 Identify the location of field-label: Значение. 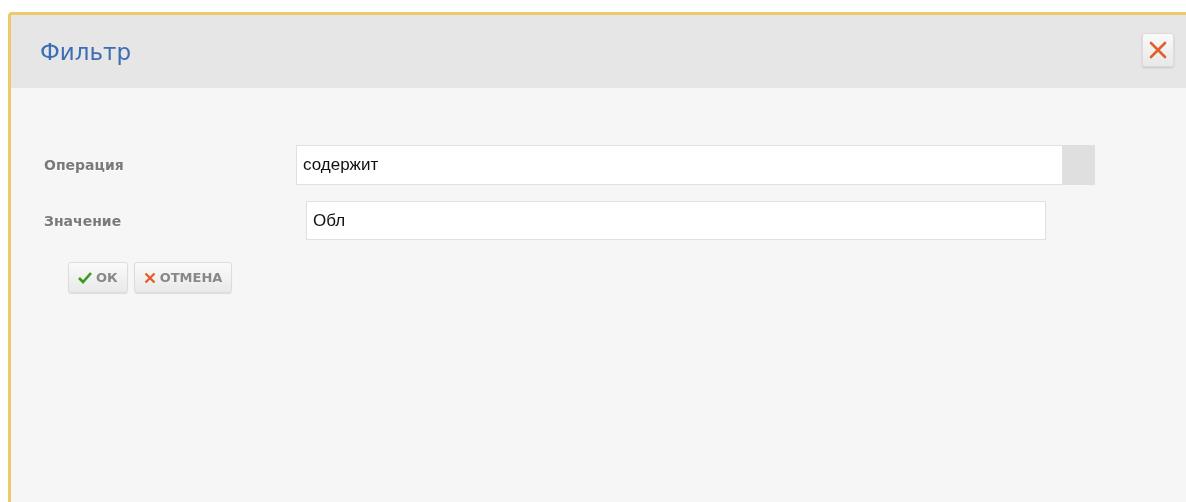
(83, 220).